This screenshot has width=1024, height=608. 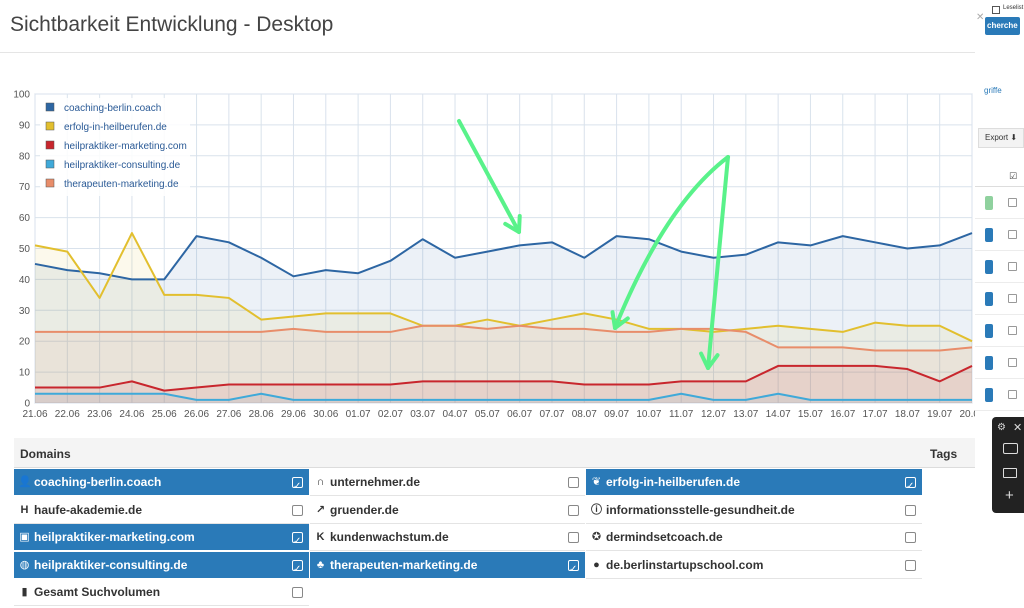 What do you see at coordinates (778, 414) in the screenshot?
I see `x-tick-label: 14.07` at bounding box center [778, 414].